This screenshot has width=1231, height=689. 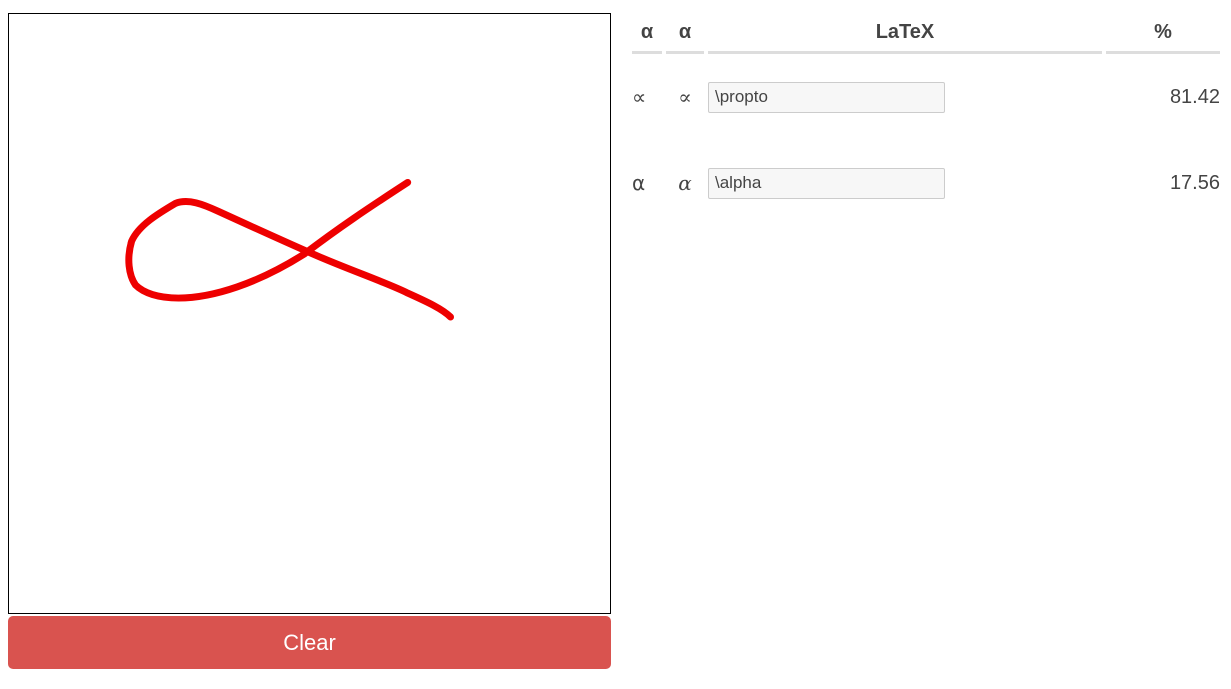 I want to click on header-latex: LaTeX, so click(x=905, y=34).